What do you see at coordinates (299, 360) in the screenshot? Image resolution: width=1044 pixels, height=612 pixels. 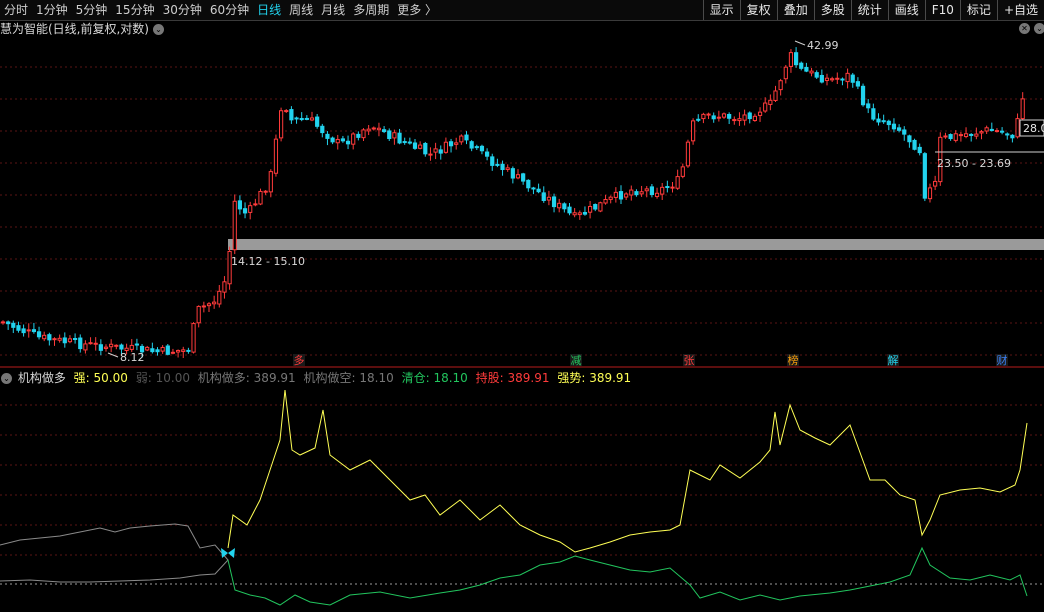 I see `event-marker-0: 多` at bounding box center [299, 360].